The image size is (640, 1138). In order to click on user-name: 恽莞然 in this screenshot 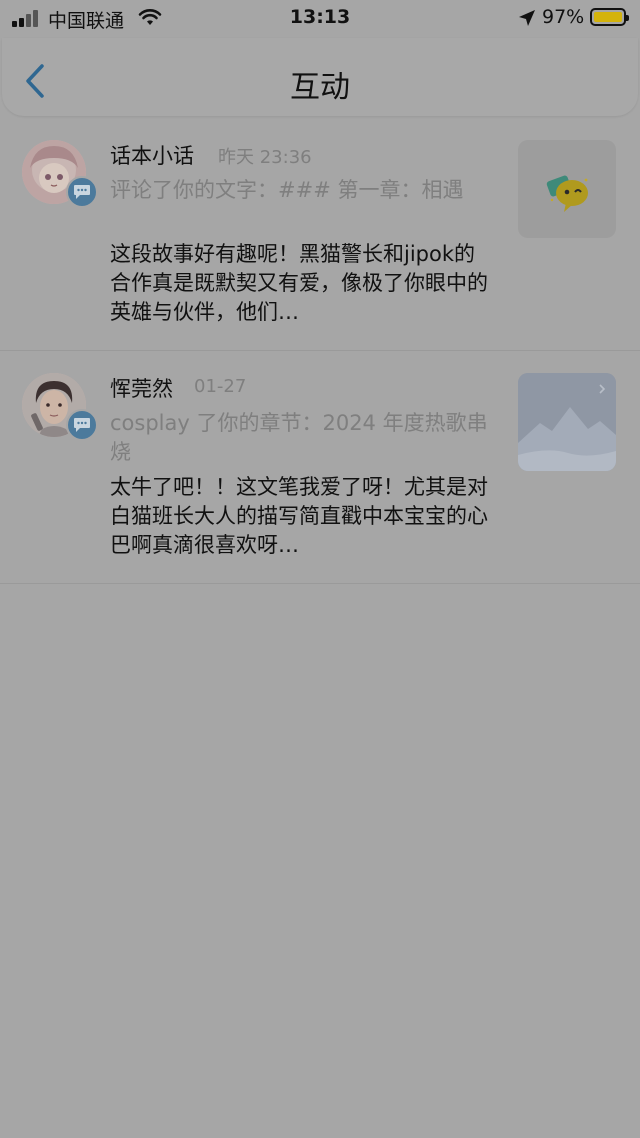, I will do `click(141, 388)`.